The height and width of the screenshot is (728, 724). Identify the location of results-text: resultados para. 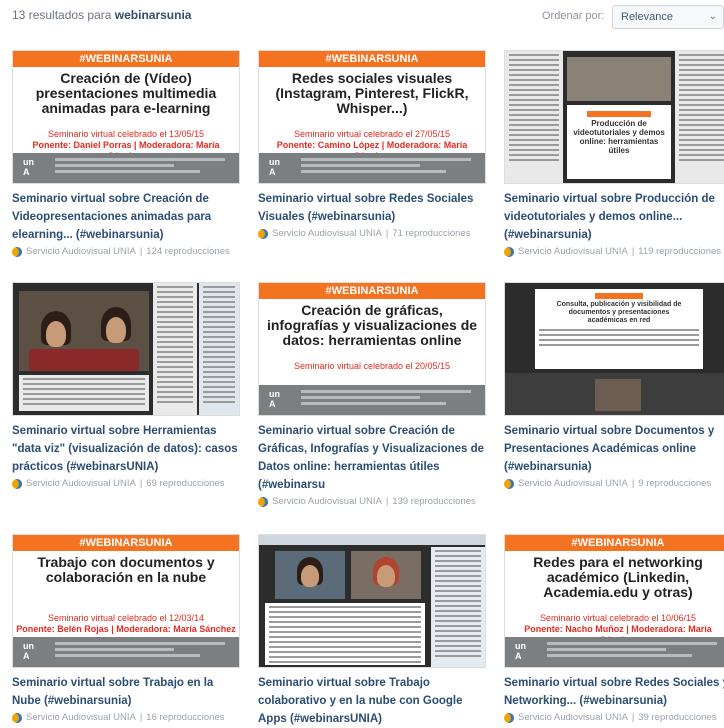
(70, 15).